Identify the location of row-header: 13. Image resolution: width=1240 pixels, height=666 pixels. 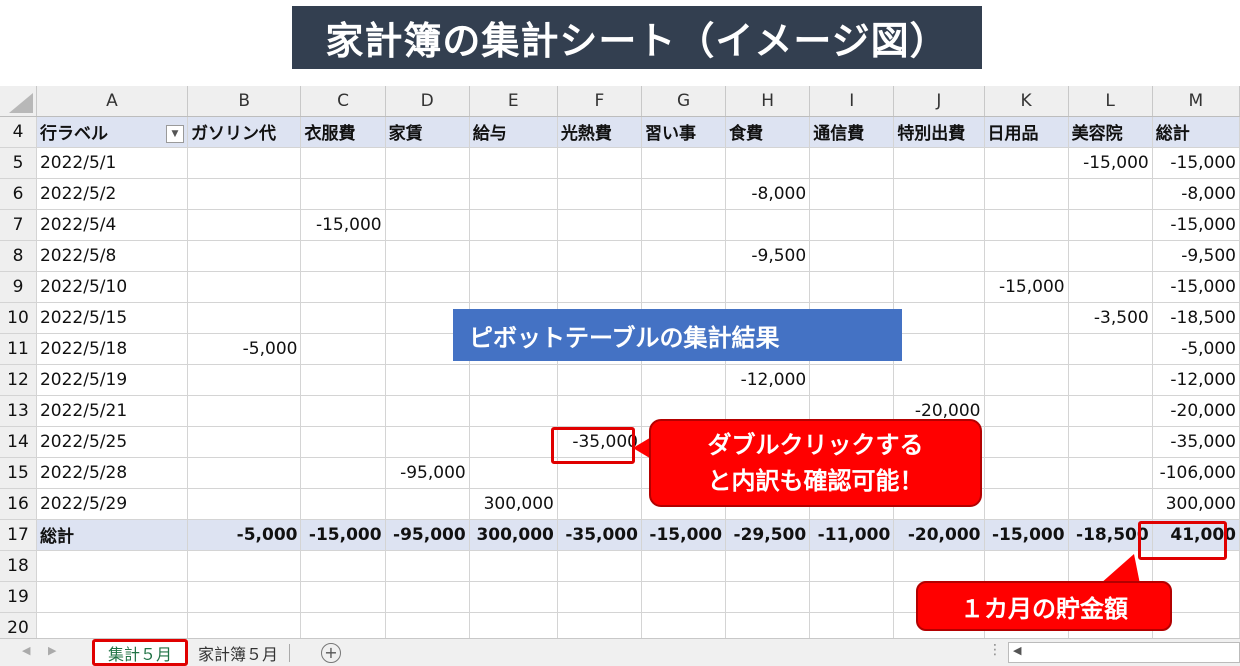
(18, 411).